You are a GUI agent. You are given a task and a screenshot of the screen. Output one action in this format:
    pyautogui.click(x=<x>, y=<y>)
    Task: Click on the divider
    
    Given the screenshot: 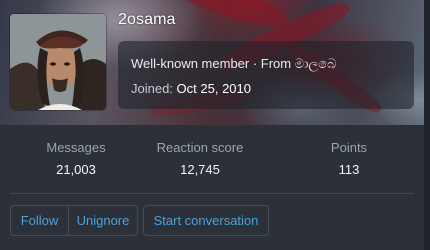 What is the action you would take?
    pyautogui.click(x=212, y=193)
    